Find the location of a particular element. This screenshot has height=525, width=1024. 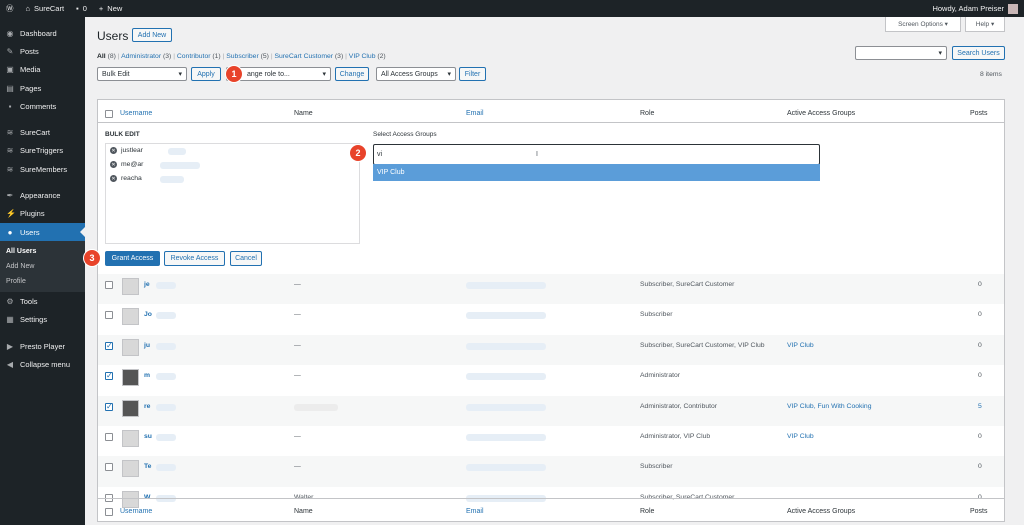

role-cell: Administrator, Contributor is located at coordinates (679, 406).